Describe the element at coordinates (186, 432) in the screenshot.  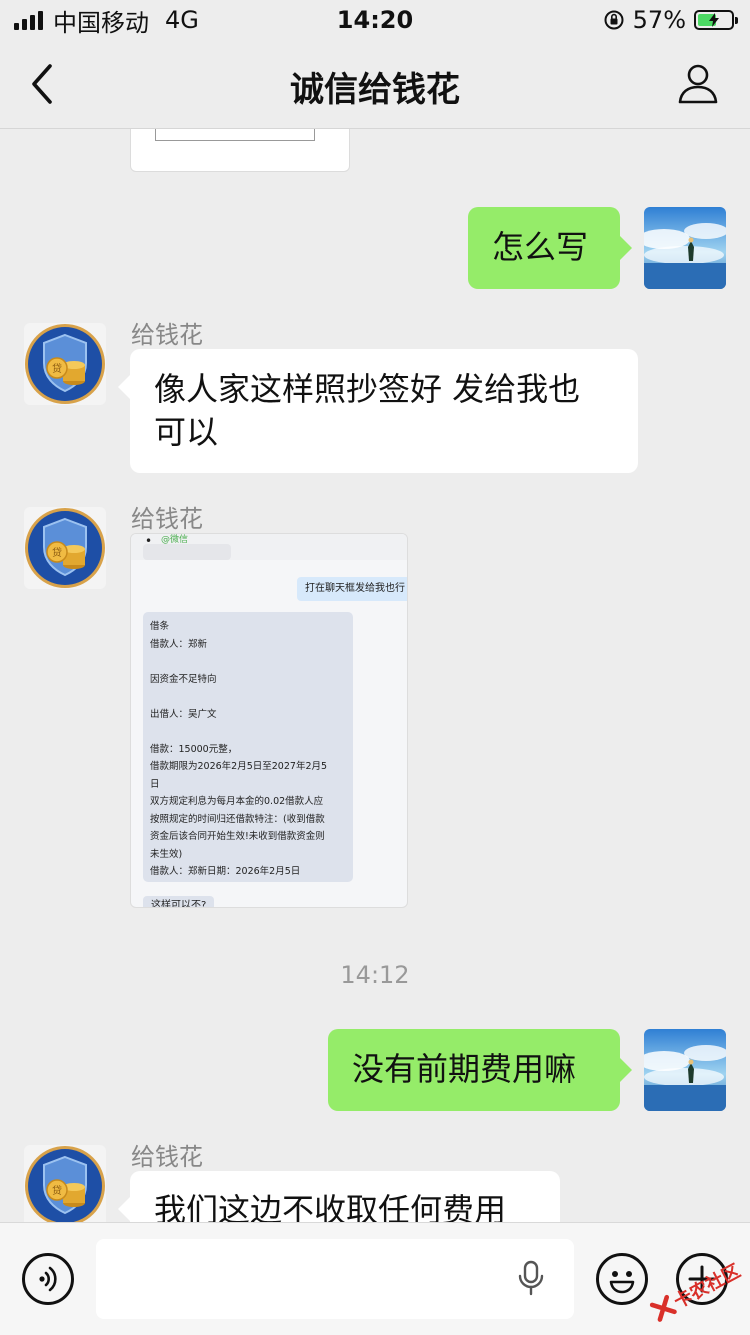
I see `message-text-line2: 可以` at that location.